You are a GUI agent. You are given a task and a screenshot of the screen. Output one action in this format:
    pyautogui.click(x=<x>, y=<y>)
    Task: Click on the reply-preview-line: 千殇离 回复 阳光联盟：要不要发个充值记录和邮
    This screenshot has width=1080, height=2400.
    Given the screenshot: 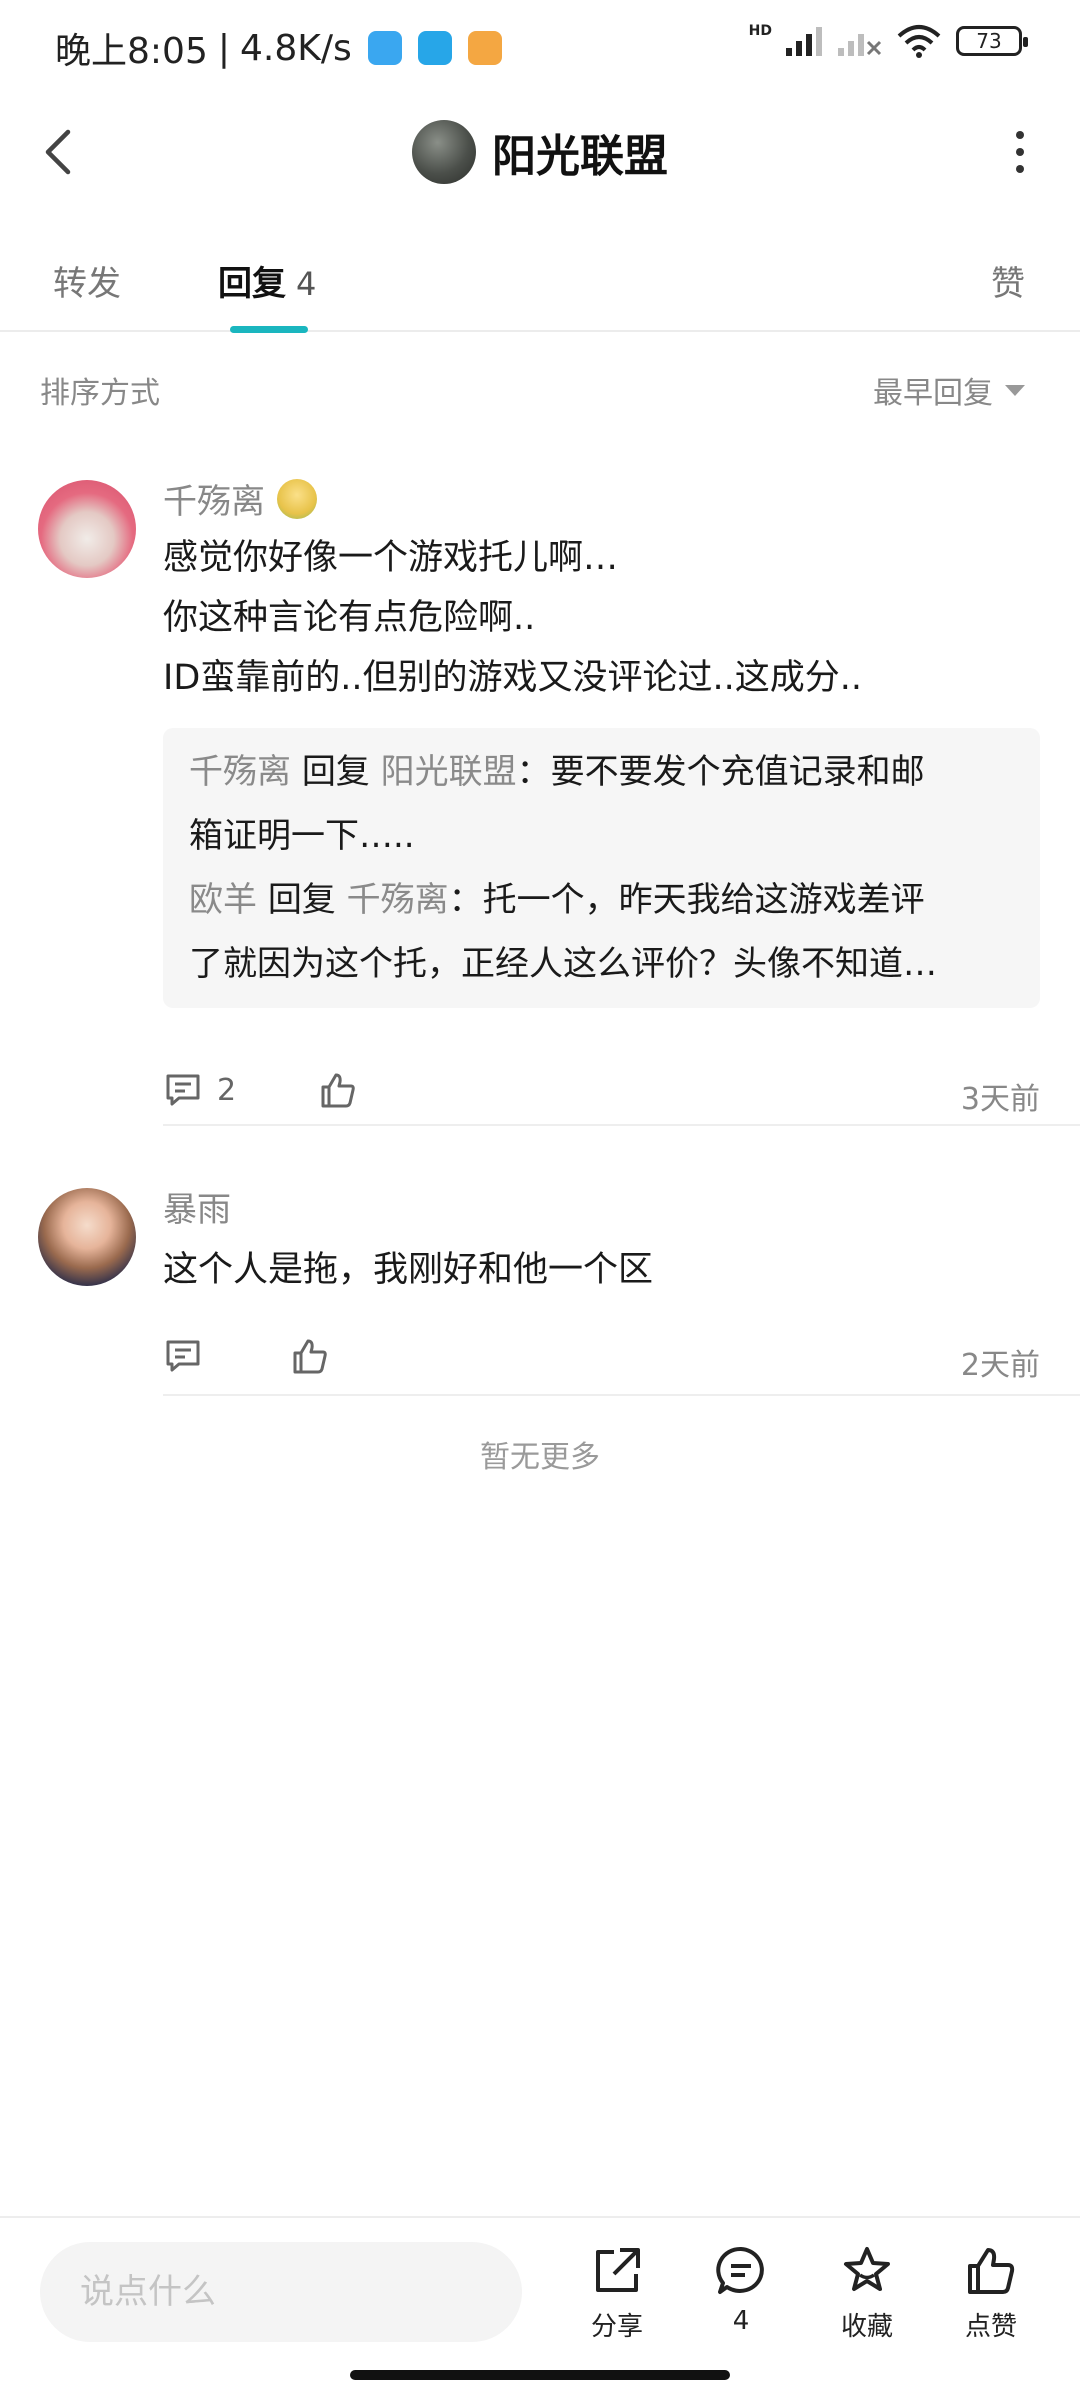 What is the action you would take?
    pyautogui.click(x=601, y=772)
    